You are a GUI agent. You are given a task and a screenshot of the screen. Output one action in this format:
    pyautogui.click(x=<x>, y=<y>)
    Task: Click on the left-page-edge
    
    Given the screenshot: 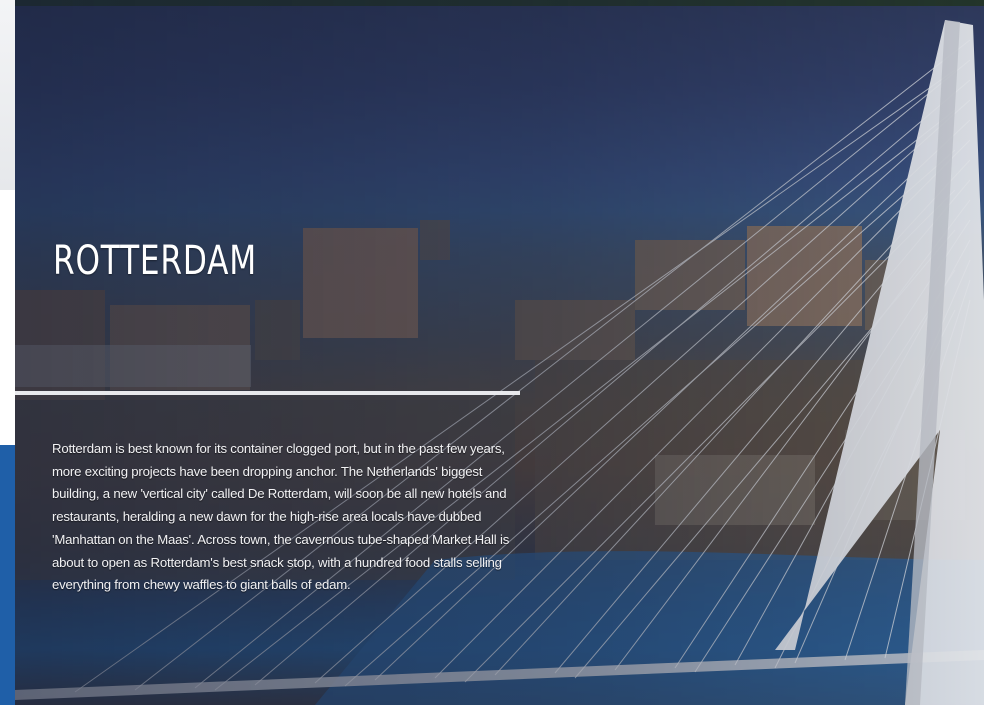 What is the action you would take?
    pyautogui.click(x=8, y=95)
    